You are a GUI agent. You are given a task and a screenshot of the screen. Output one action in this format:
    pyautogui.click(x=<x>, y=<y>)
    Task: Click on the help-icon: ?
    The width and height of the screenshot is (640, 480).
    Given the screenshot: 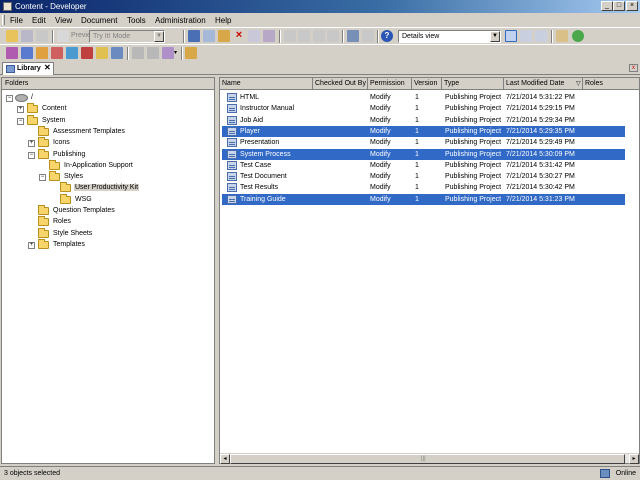 What is the action you would take?
    pyautogui.click(x=387, y=36)
    